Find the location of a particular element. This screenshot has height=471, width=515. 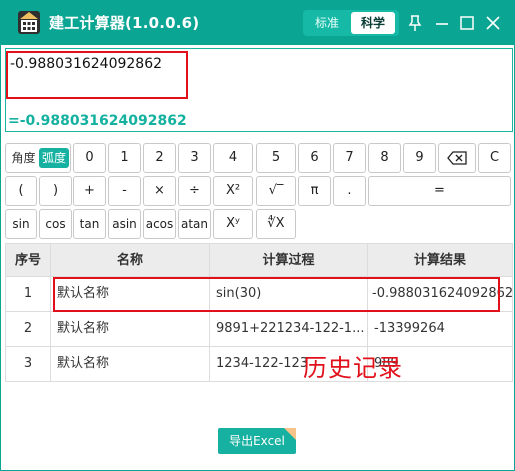

column-header-index: 序号 is located at coordinates (28, 260).